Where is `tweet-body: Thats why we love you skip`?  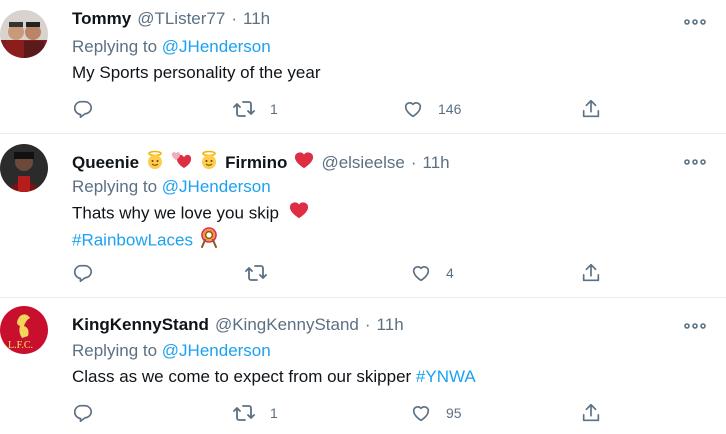
tweet-body: Thats why we love you skip is located at coordinates (175, 213).